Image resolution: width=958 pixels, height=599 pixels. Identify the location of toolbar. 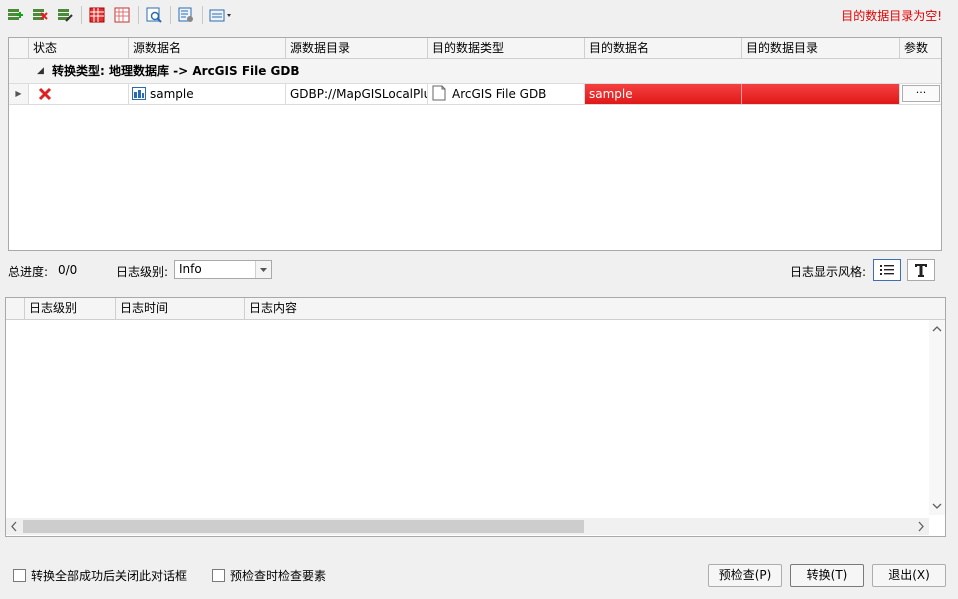
(121, 15).